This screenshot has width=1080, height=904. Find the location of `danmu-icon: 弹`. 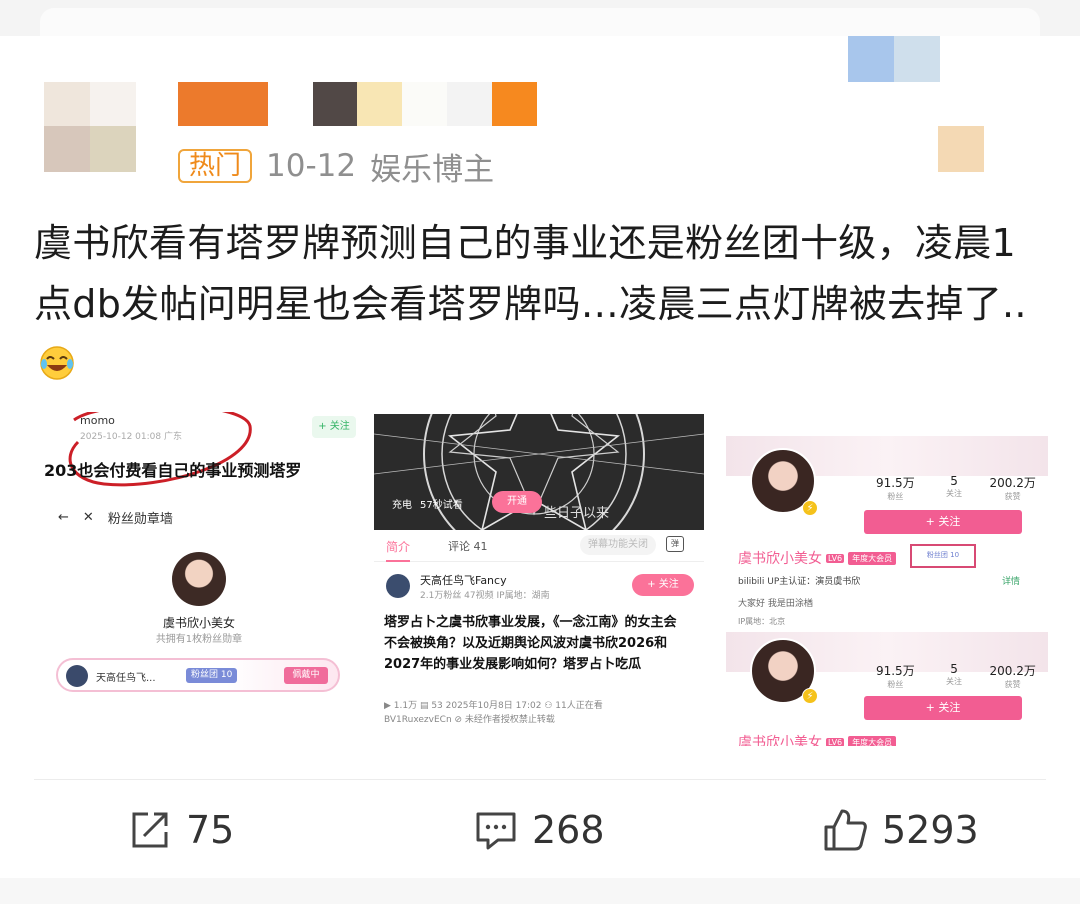

danmu-icon: 弹 is located at coordinates (675, 544).